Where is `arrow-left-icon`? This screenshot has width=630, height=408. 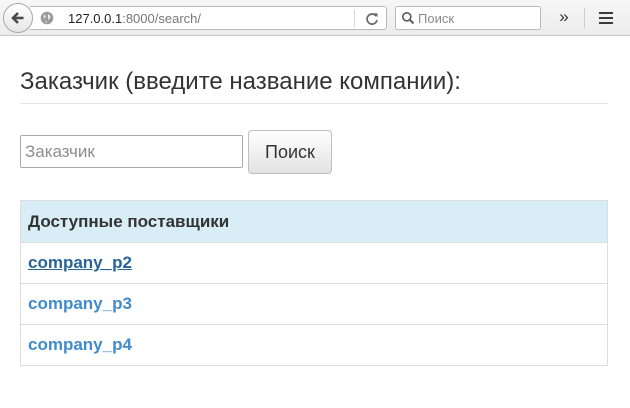
arrow-left-icon is located at coordinates (17, 18).